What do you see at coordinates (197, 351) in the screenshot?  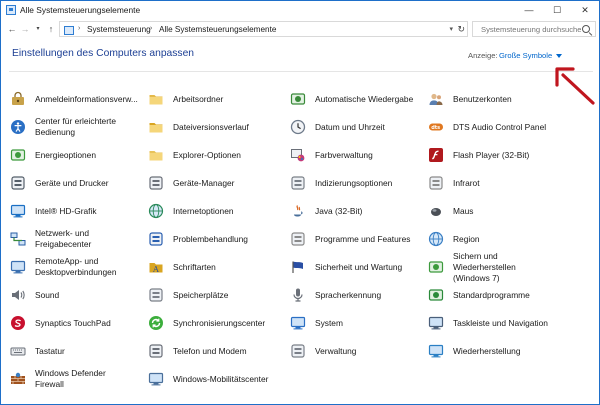 I see `control-panel-item: Telefon und Modem` at bounding box center [197, 351].